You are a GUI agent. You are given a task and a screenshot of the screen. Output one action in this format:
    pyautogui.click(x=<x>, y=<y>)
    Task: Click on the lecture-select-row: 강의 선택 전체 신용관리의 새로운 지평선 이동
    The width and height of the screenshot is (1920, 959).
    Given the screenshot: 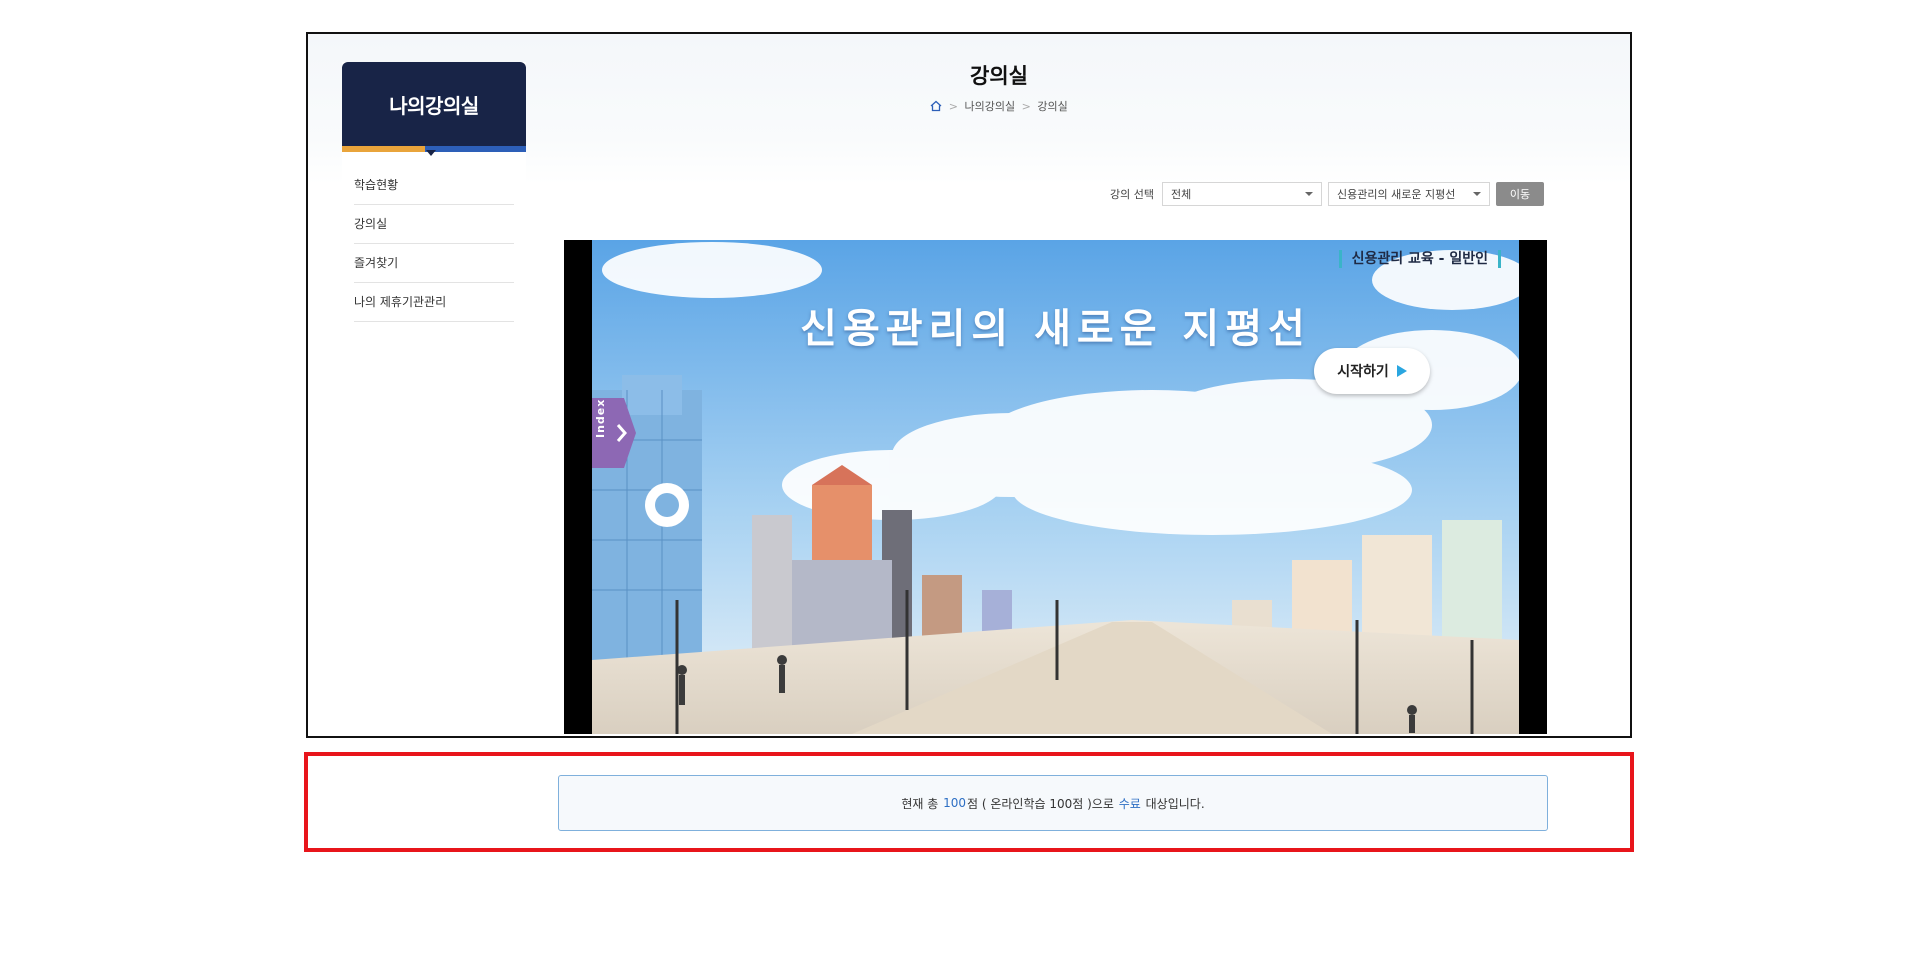 What is the action you would take?
    pyautogui.click(x=1327, y=194)
    